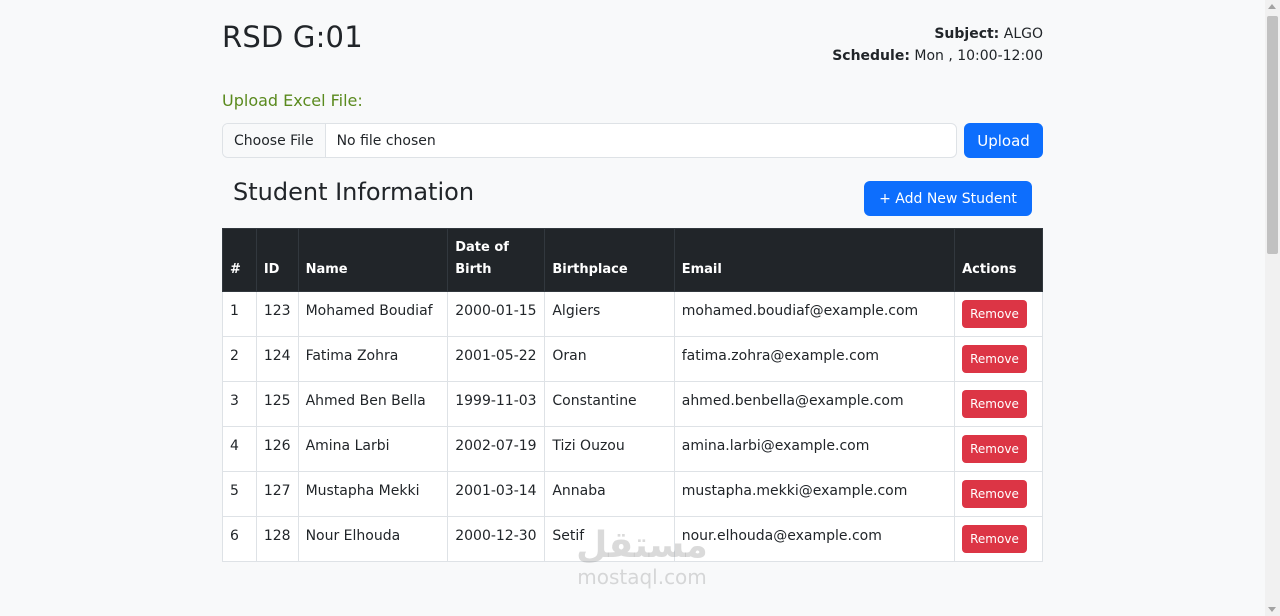 This screenshot has width=1280, height=616. I want to click on cell-email: amina.larbi@example.com, so click(814, 449).